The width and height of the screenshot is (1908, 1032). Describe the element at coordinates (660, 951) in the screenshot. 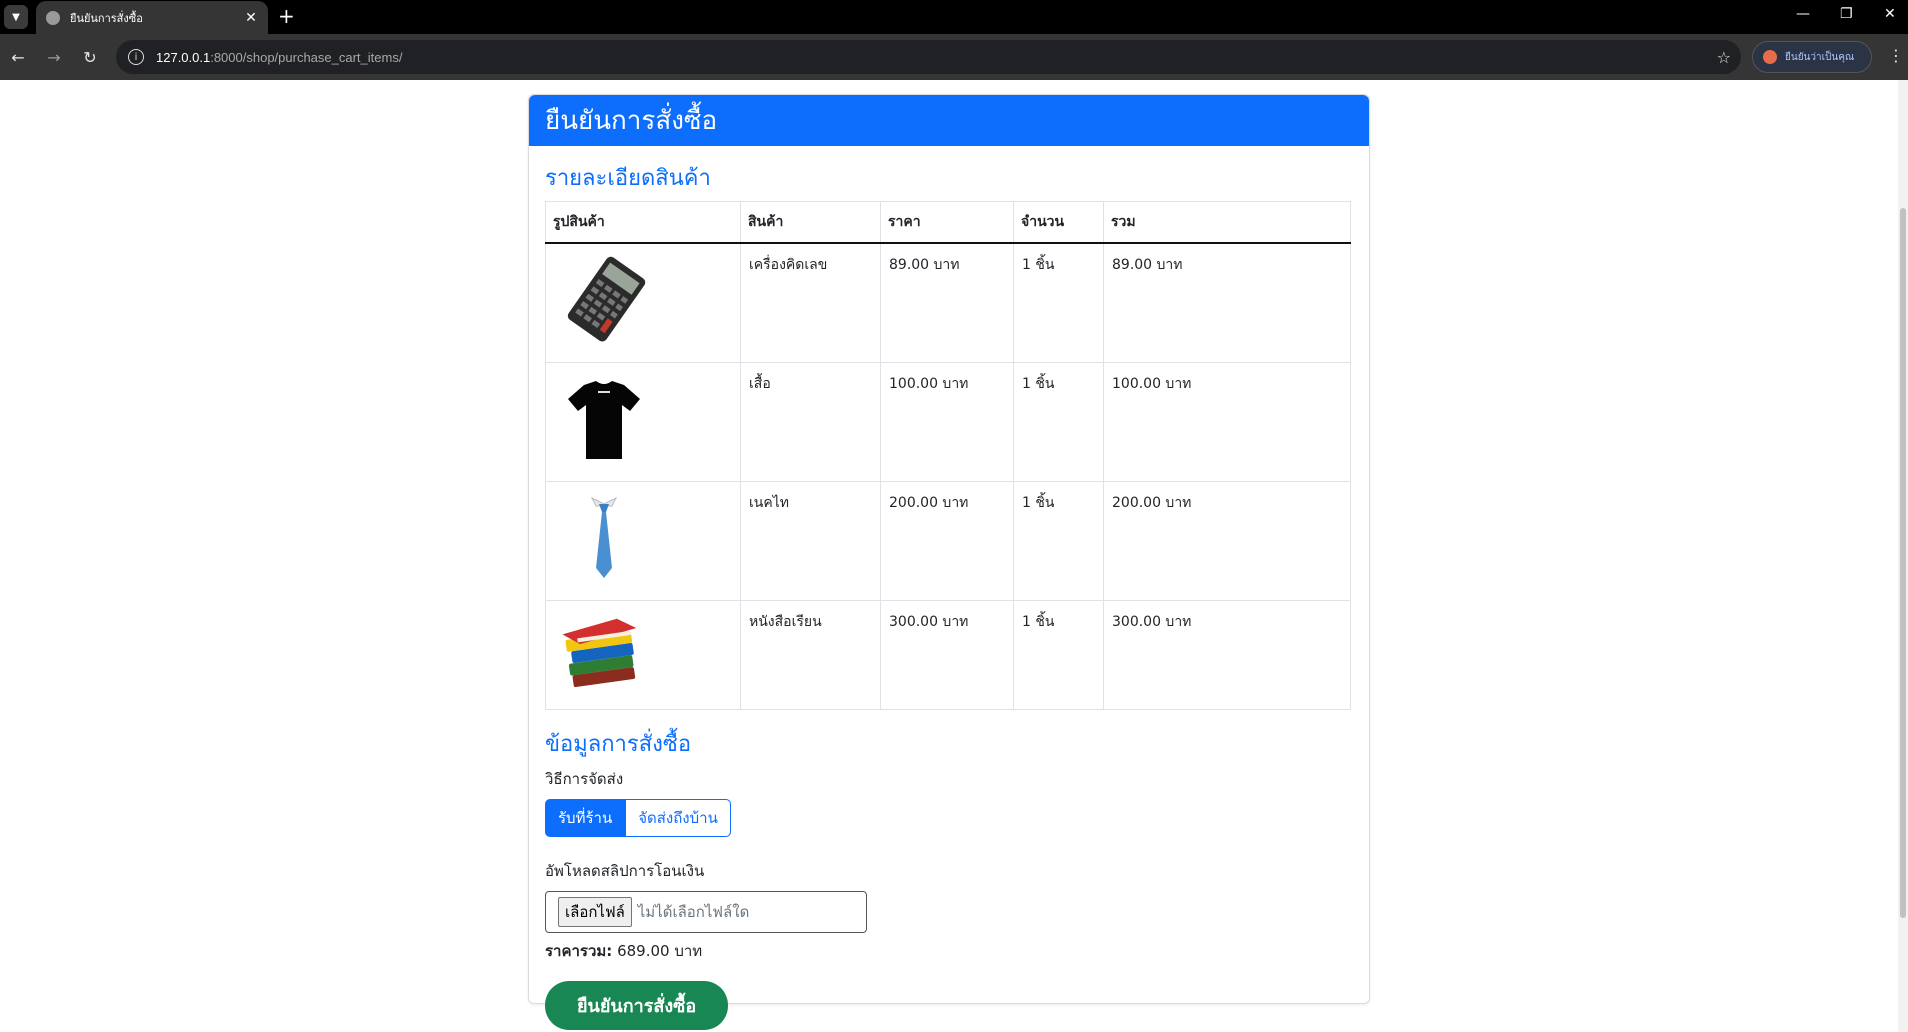

I see `total-value: 689.00 บาท` at that location.